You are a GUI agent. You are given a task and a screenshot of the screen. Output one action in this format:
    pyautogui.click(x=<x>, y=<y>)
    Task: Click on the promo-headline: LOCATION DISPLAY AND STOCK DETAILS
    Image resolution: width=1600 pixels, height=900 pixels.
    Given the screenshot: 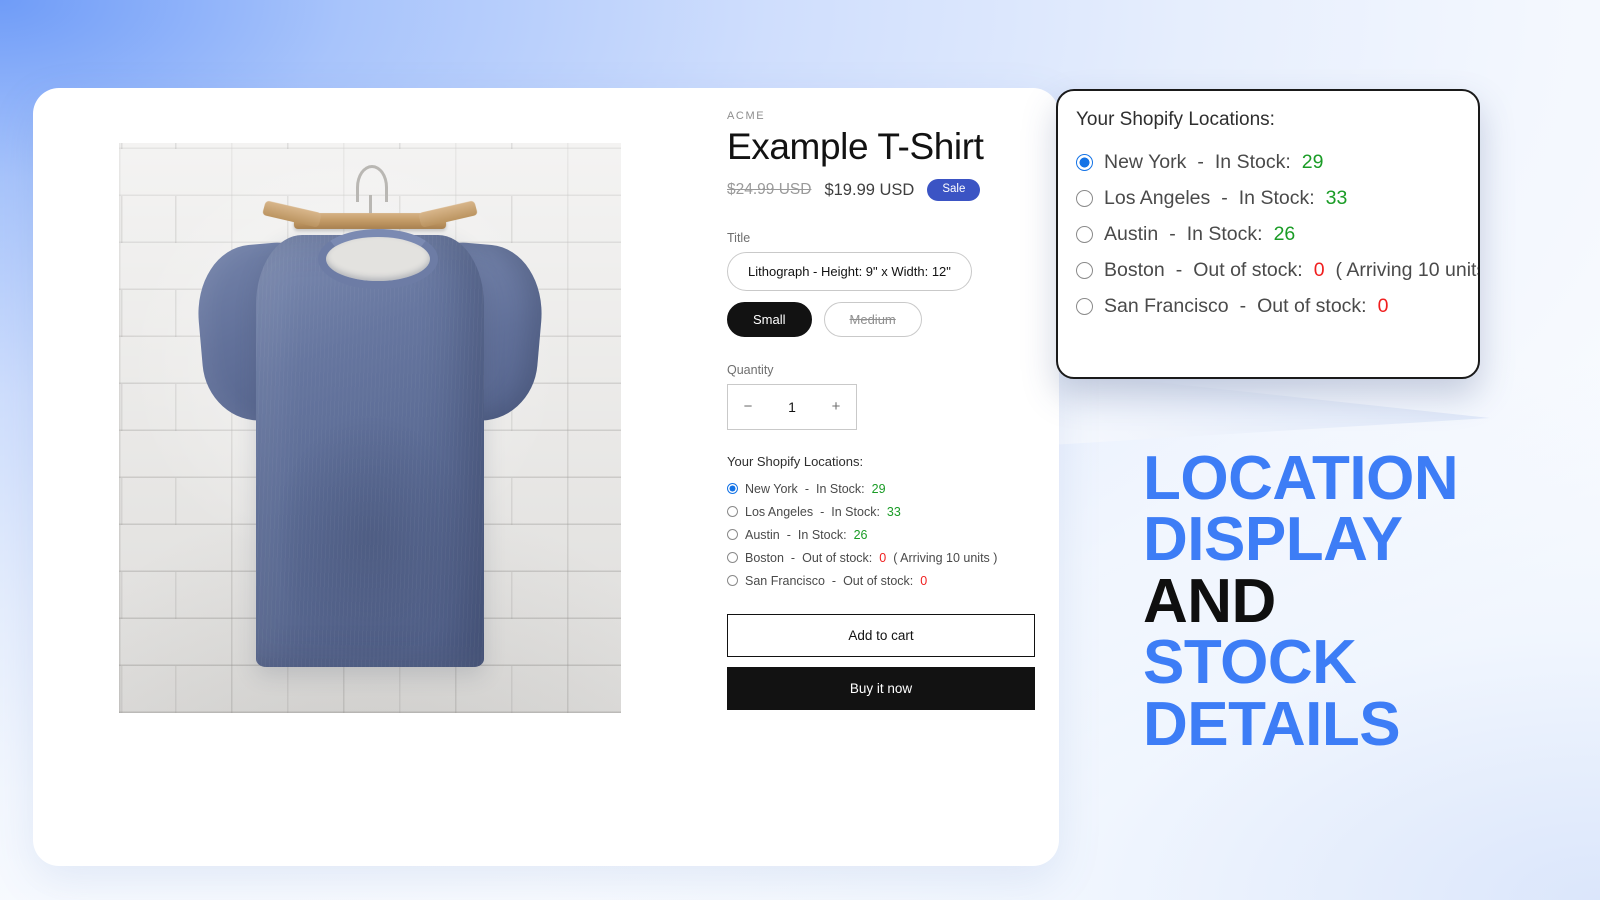 What is the action you would take?
    pyautogui.click(x=1358, y=601)
    